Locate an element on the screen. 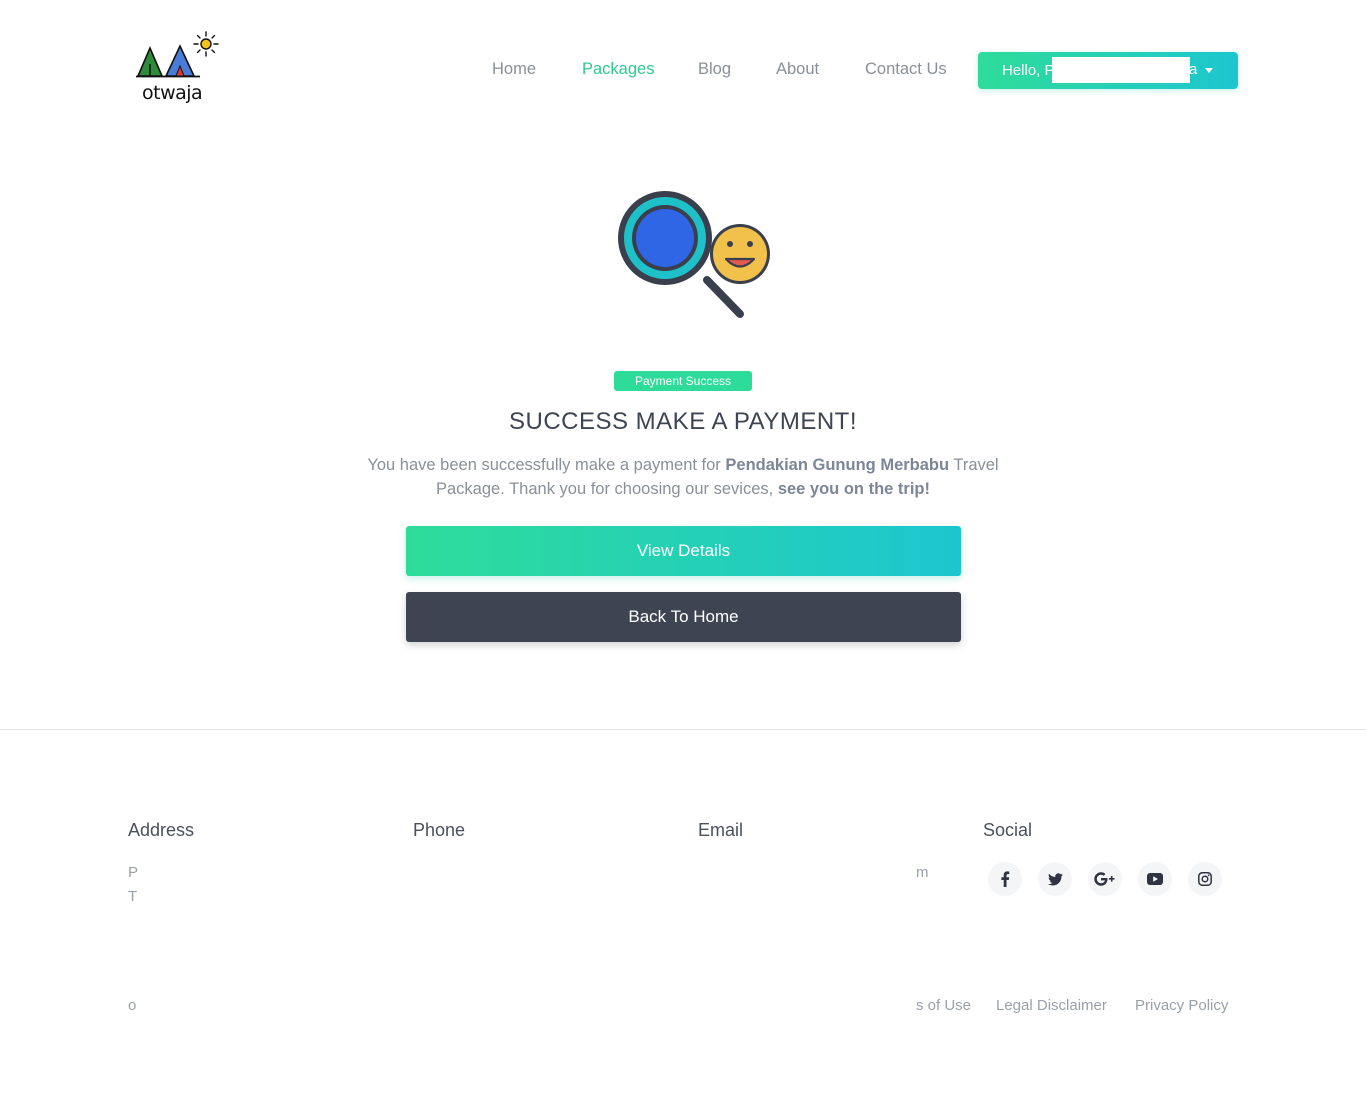 This screenshot has width=1366, height=1118. user-greeting: Hello, P is located at coordinates (1028, 70).